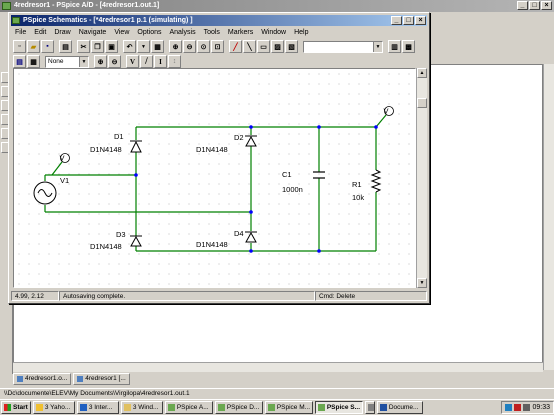 Image resolution: width=554 pixels, height=415 pixels. Describe the element at coordinates (47, 46) in the screenshot. I see `save-icon: ▪` at that location.